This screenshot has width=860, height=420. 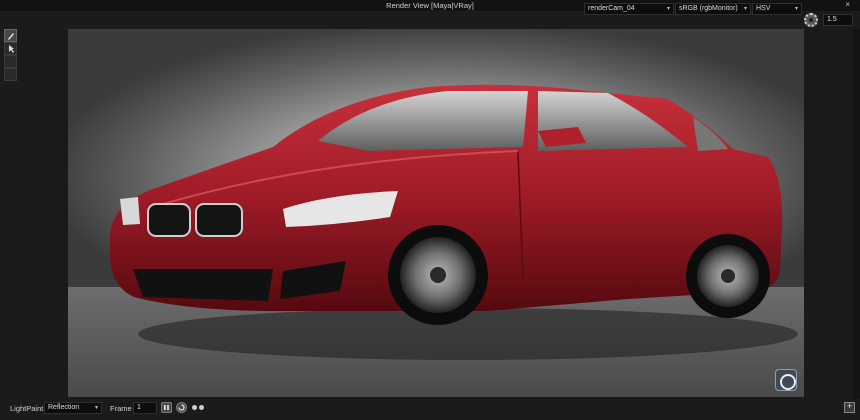 What do you see at coordinates (430, 409) in the screenshot?
I see `status-bar: LightPaint Frame` at bounding box center [430, 409].